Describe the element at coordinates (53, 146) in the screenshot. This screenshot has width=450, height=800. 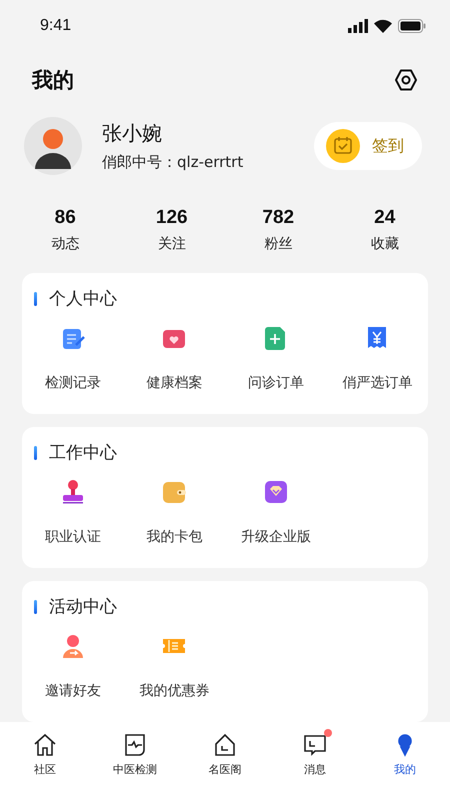
I see `avatar` at that location.